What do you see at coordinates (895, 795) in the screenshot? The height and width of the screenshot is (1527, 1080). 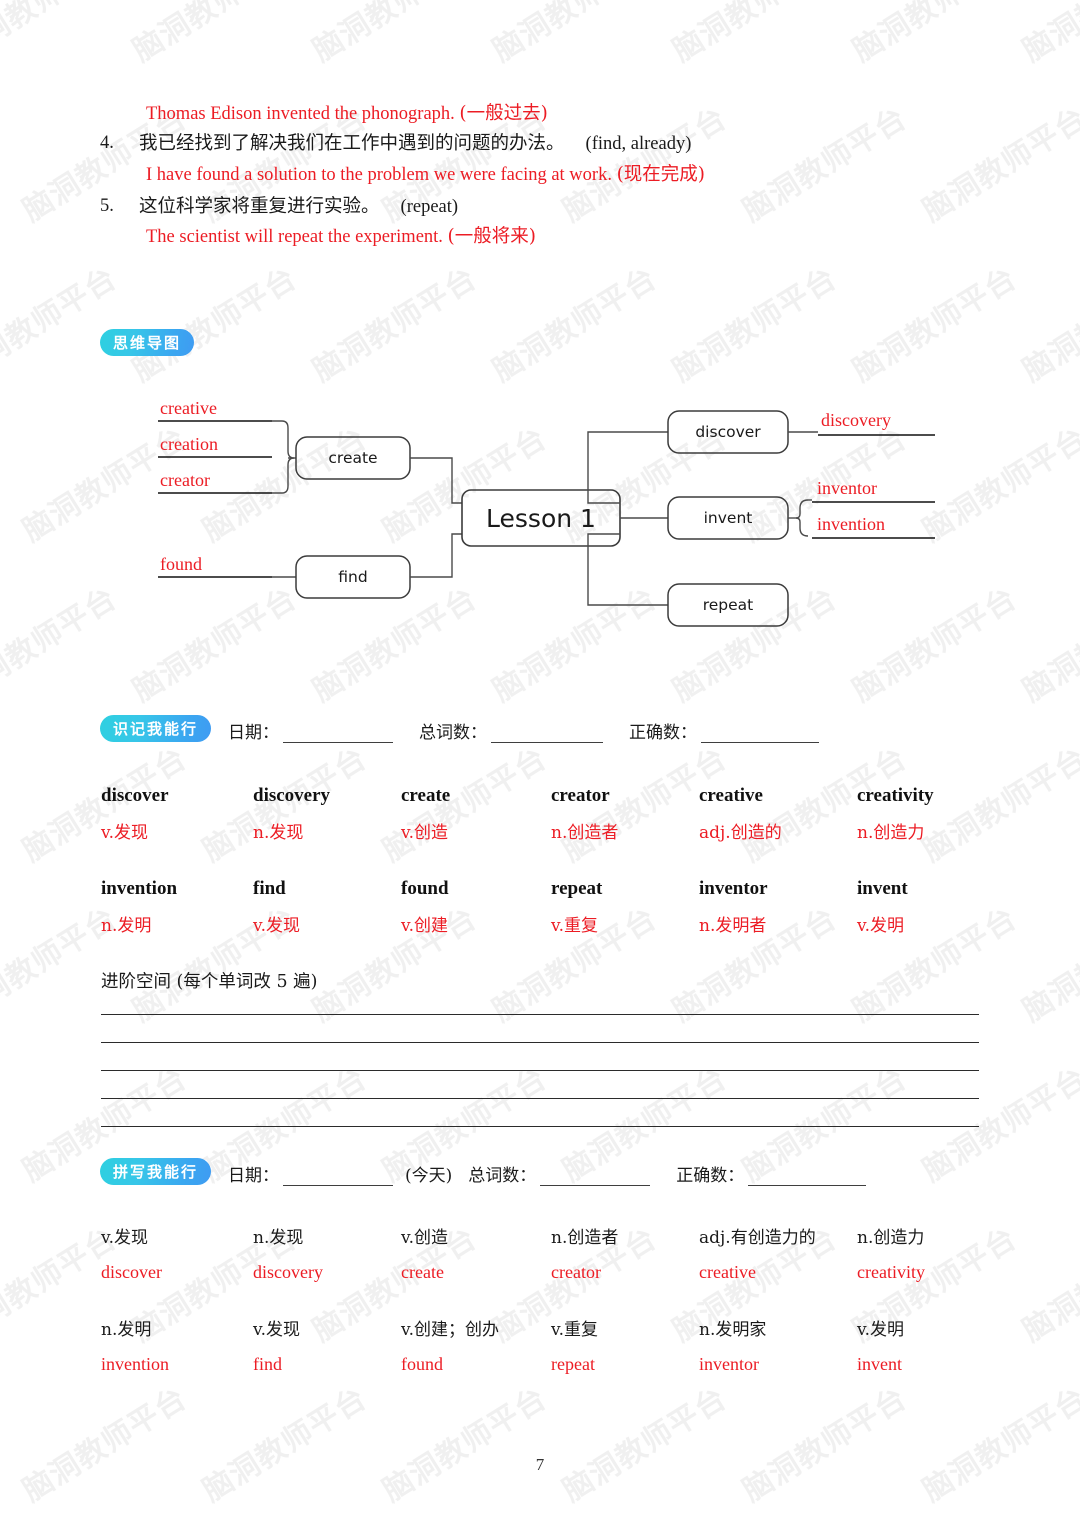 I see `vocab-word: creativity` at bounding box center [895, 795].